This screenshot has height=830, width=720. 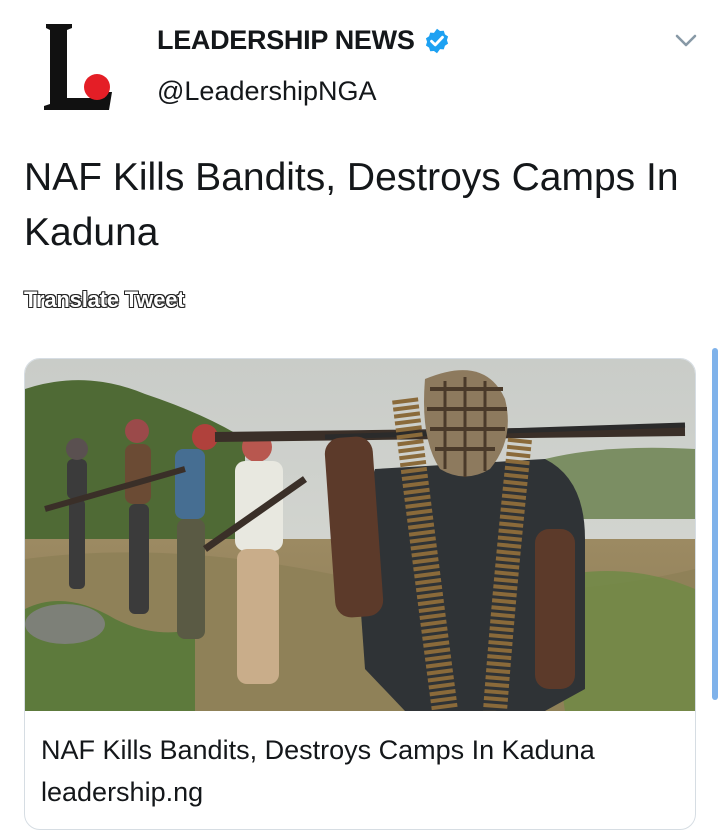 What do you see at coordinates (686, 40) in the screenshot?
I see `chevron-down-icon` at bounding box center [686, 40].